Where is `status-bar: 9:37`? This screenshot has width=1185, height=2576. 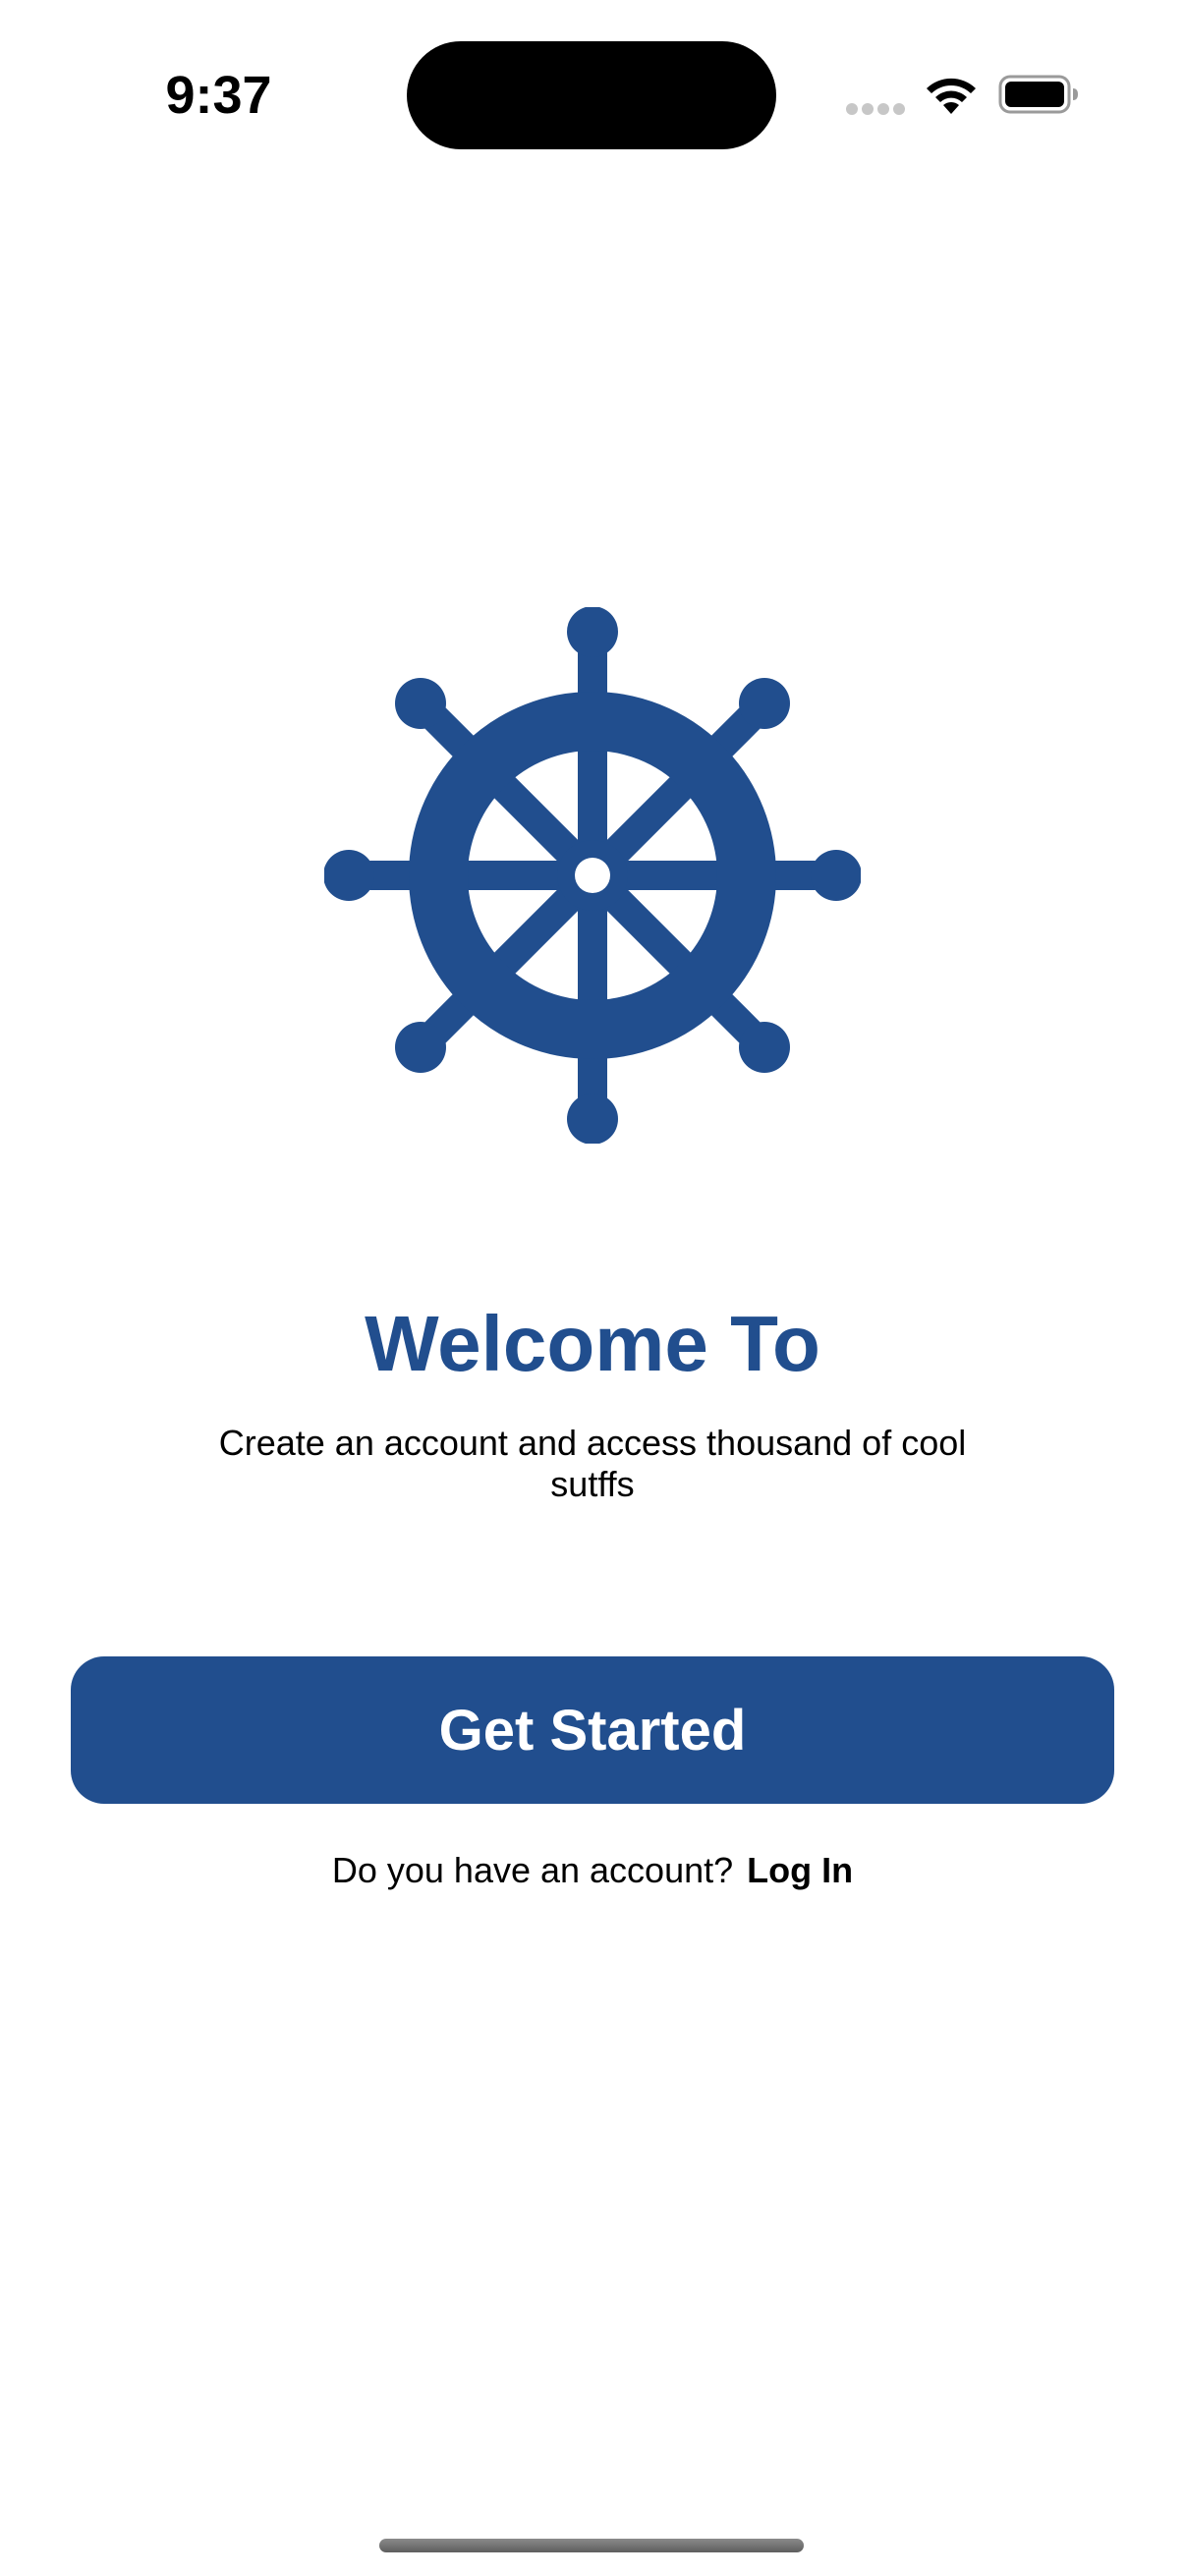
status-bar: 9:37 is located at coordinates (592, 88).